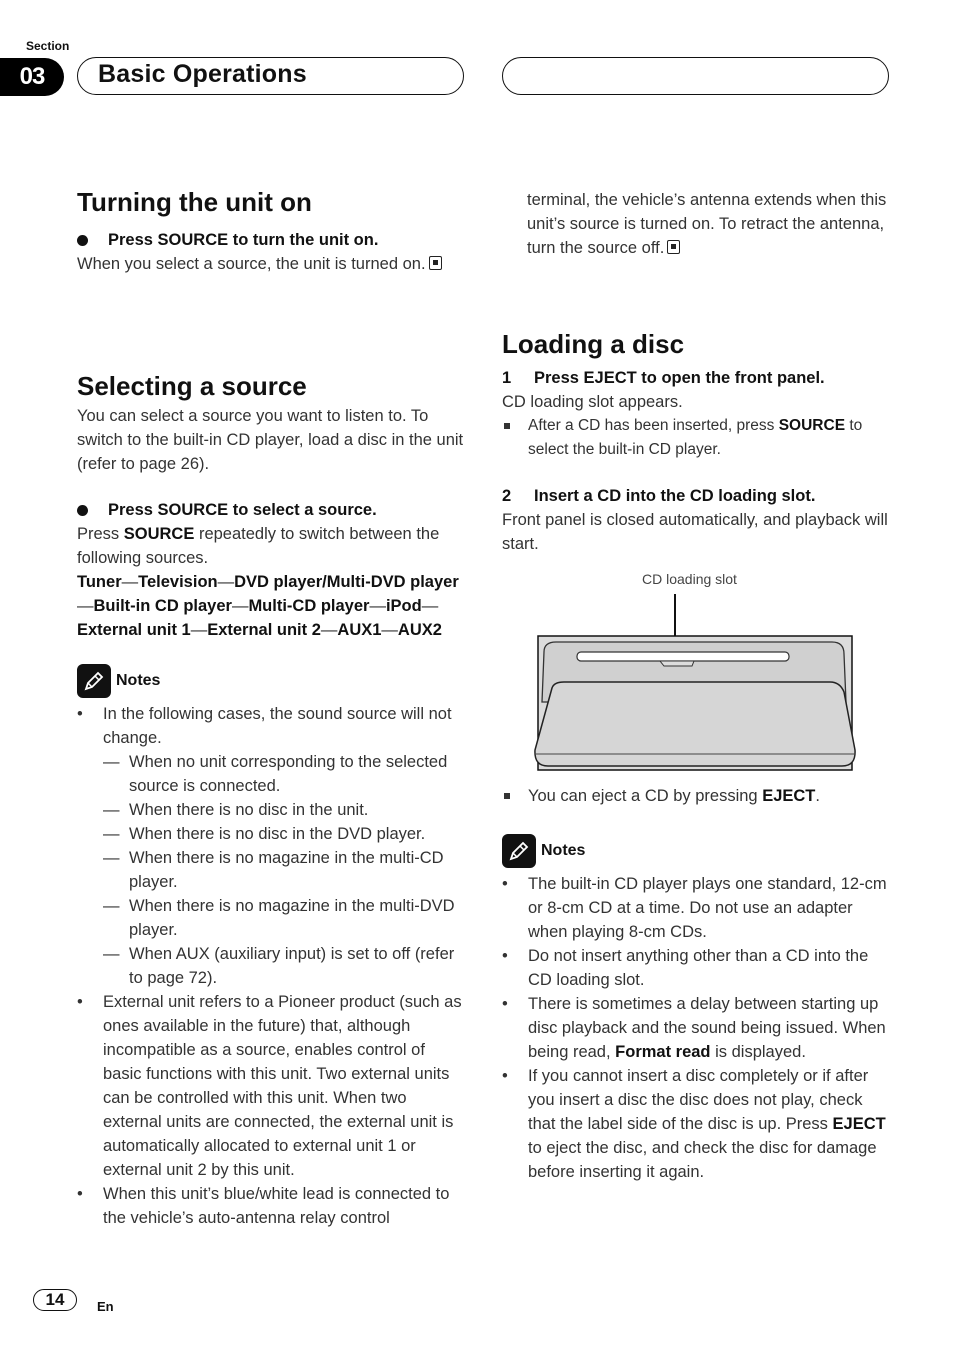 This screenshot has height=1352, width=954. What do you see at coordinates (178, 582) in the screenshot?
I see `source-name: Television` at bounding box center [178, 582].